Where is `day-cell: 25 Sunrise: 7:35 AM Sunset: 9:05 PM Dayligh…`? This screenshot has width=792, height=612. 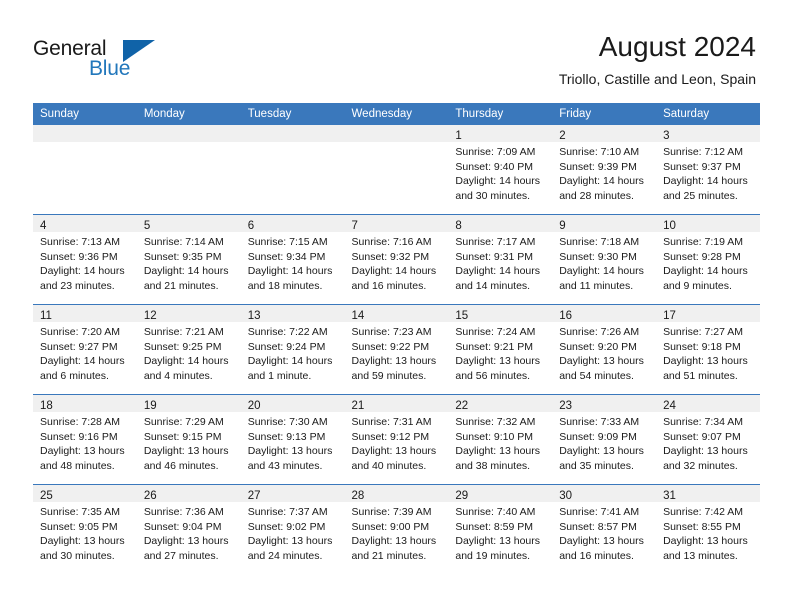
day-cell: 25 Sunrise: 7:35 AM Sunset: 9:05 PM Dayligh… is located at coordinates (85, 529).